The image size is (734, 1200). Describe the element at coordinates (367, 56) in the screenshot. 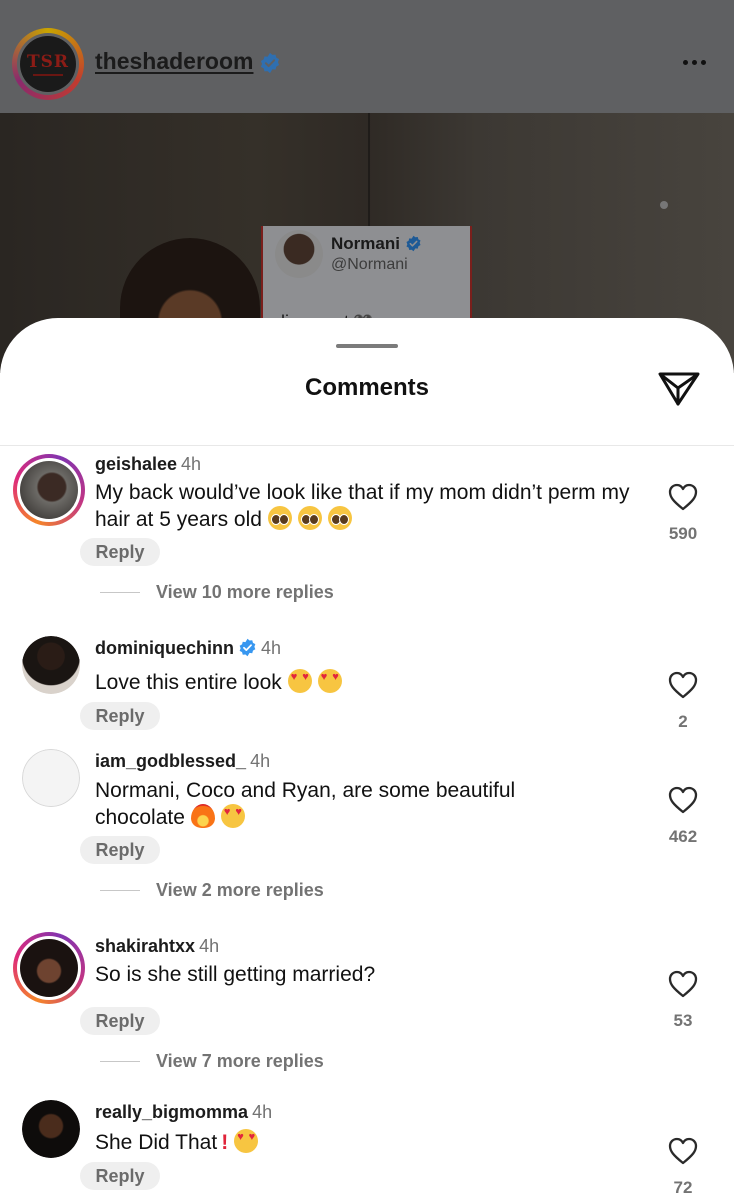

I see `post-header: TSR theshaderoom` at that location.